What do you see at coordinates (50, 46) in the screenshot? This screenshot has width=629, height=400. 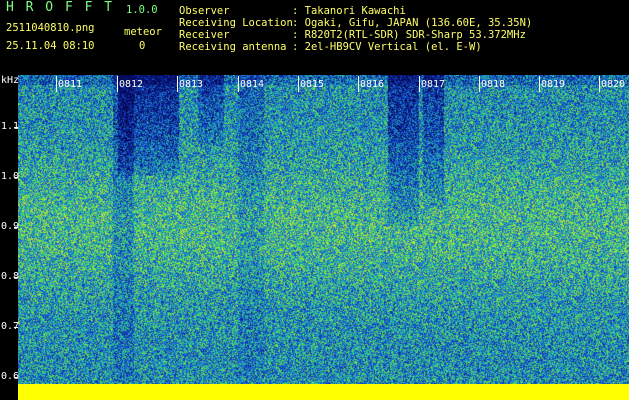 I see `datetime: 25.11.04 08:10` at bounding box center [50, 46].